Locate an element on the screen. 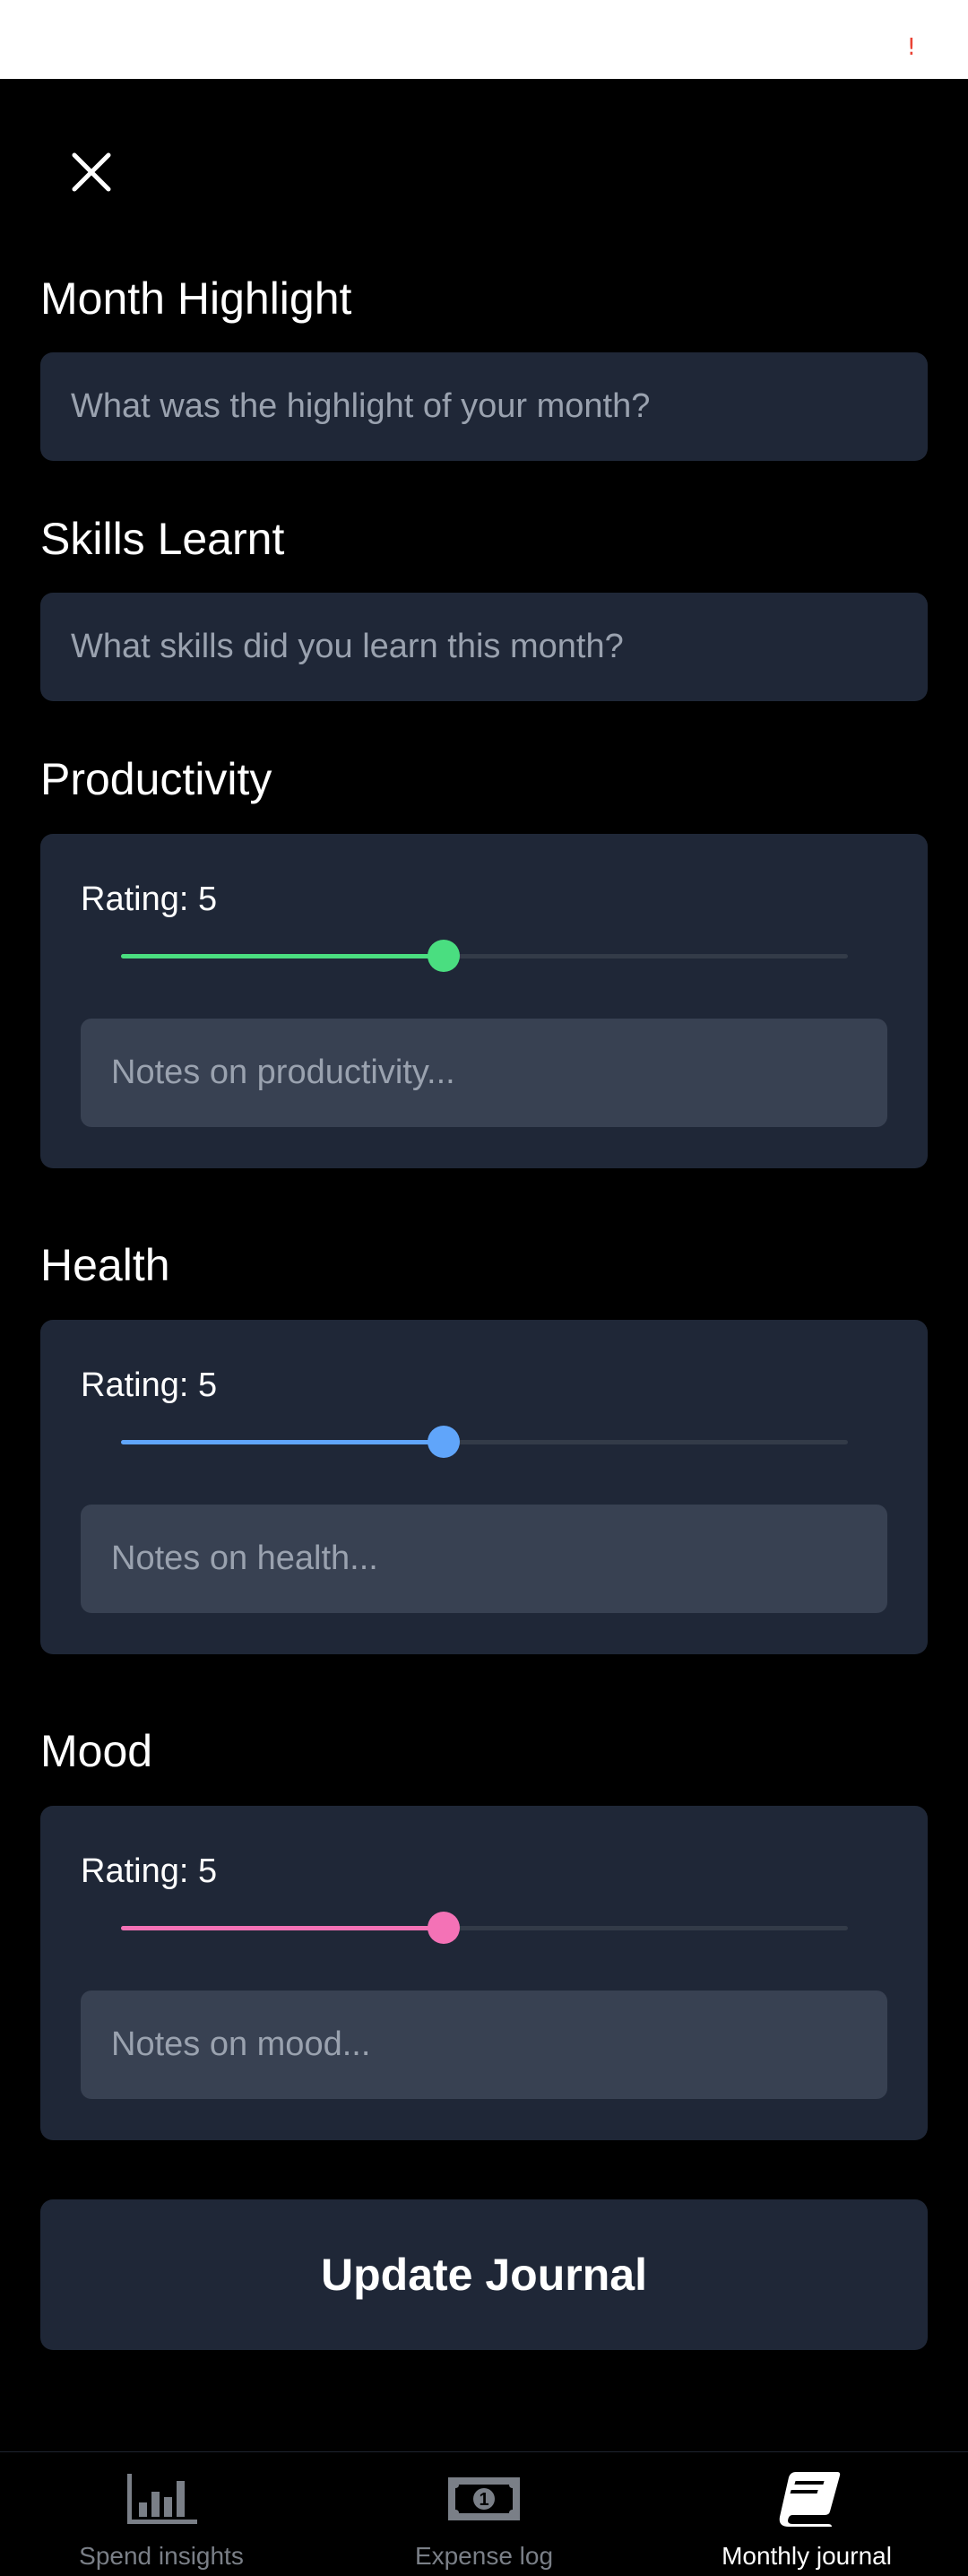 The image size is (968, 2576). productivity-rating-label: Rating: 5 is located at coordinates (149, 899).